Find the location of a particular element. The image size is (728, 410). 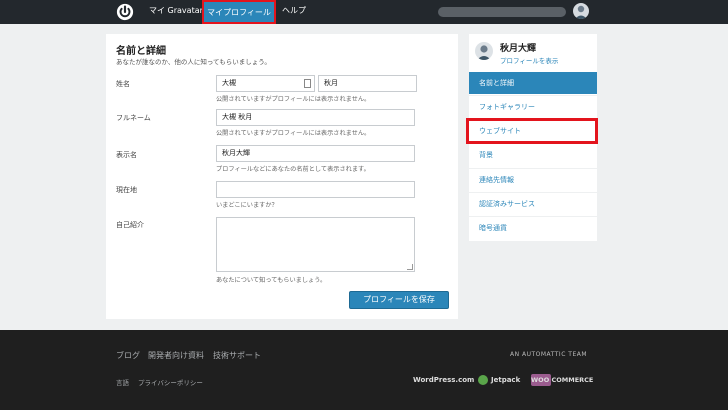

view-profile-link: プロフィールを表示 is located at coordinates (529, 60).